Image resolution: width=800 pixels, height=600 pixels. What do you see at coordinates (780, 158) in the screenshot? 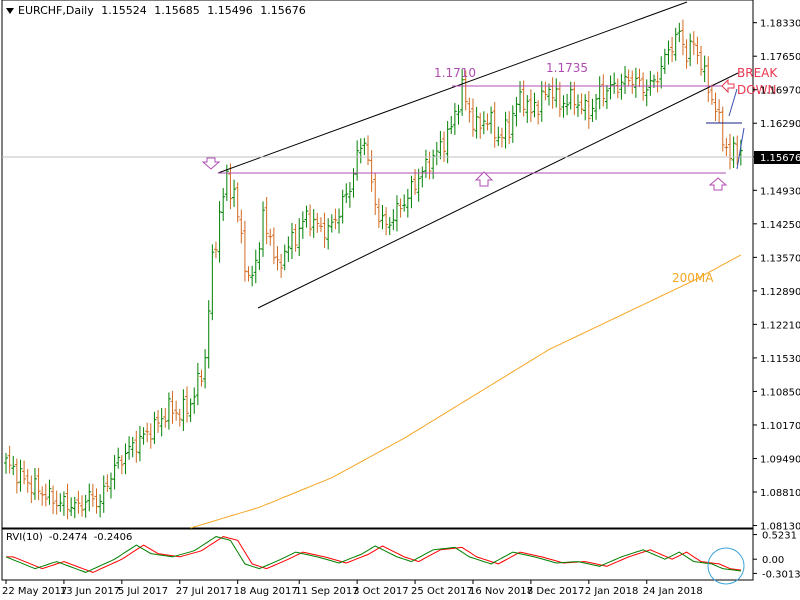
I see `current-price-label: 1.15676` at bounding box center [780, 158].